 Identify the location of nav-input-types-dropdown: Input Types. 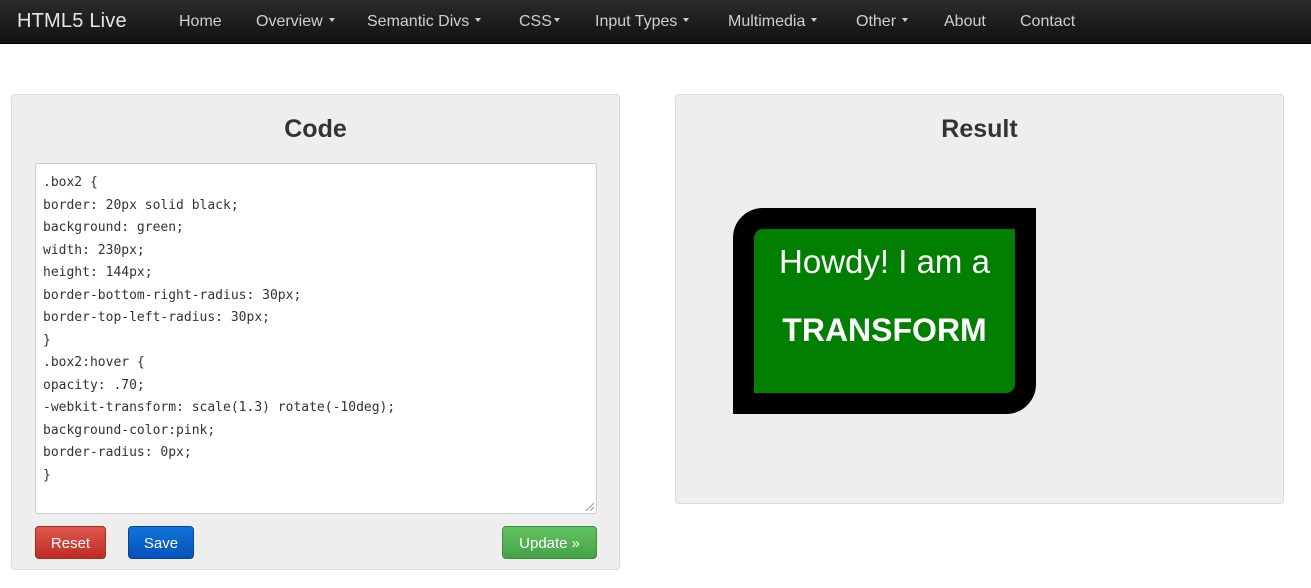
(642, 22).